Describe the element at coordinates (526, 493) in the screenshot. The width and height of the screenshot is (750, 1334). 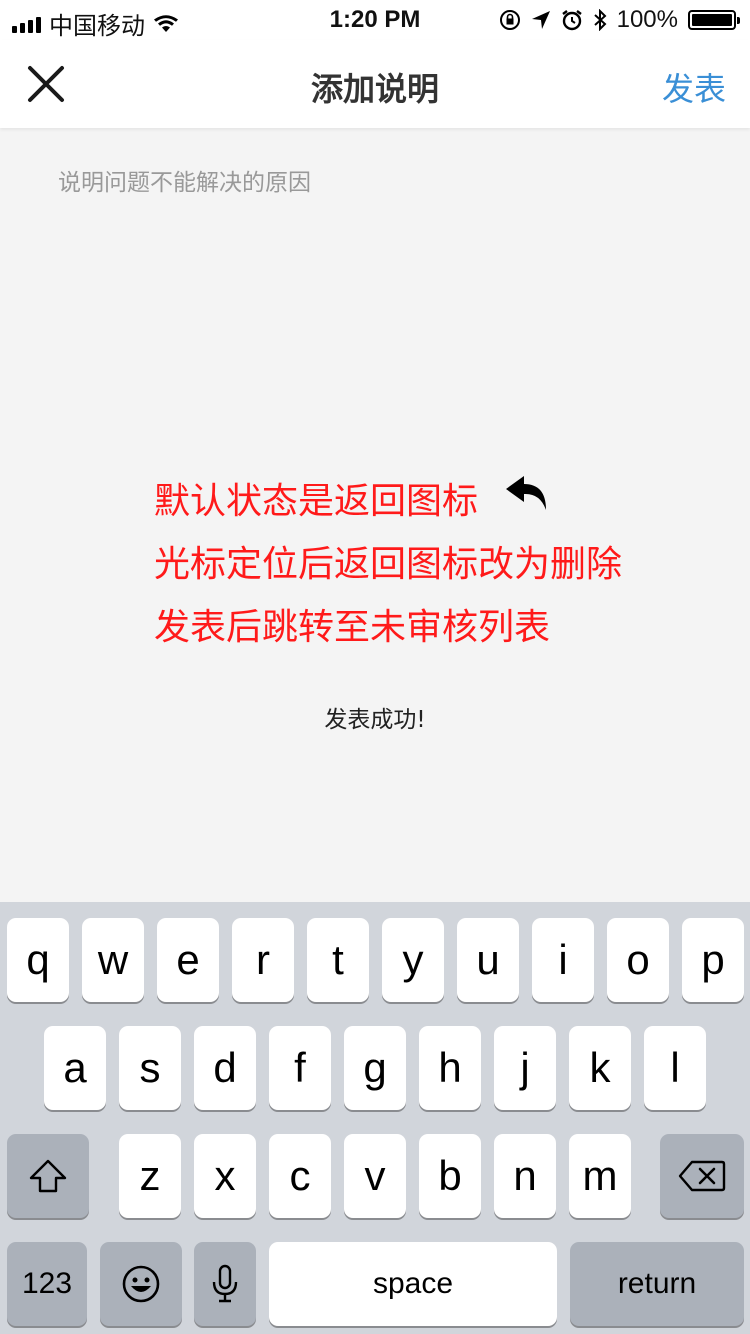
I see `back-arrow-icon` at that location.